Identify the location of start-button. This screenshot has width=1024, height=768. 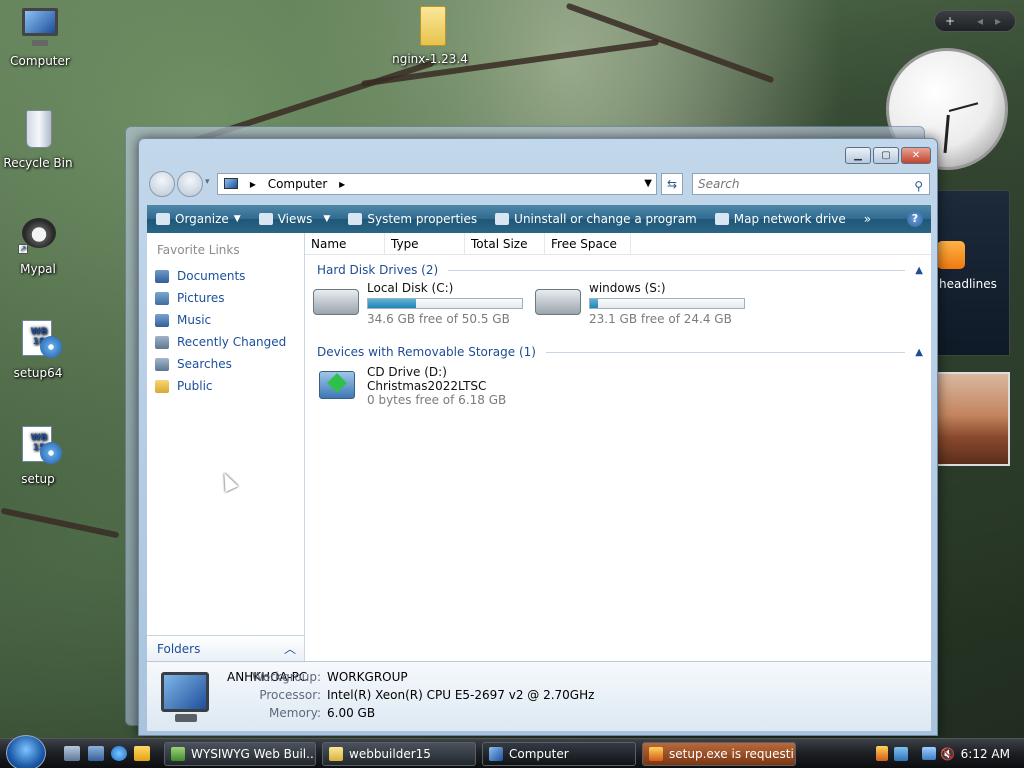
(26, 751).